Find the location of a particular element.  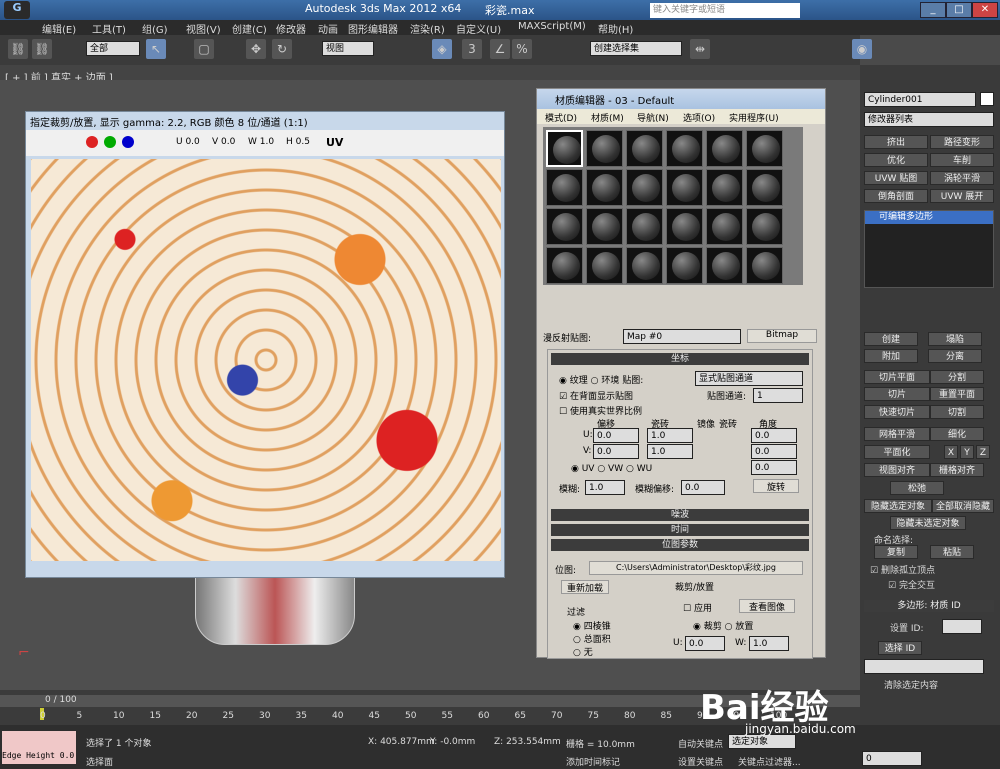

edit-geometry-button: Z is located at coordinates (983, 452).